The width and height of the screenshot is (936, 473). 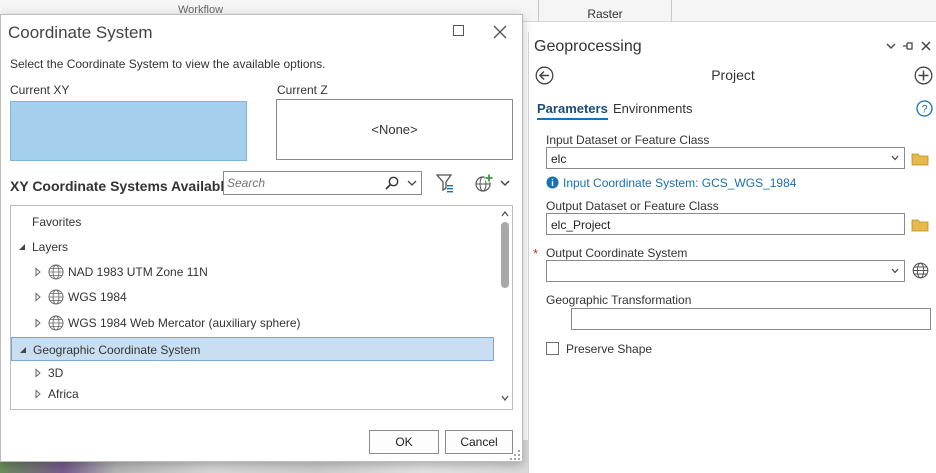 I want to click on add-globe-icon, so click(x=484, y=183).